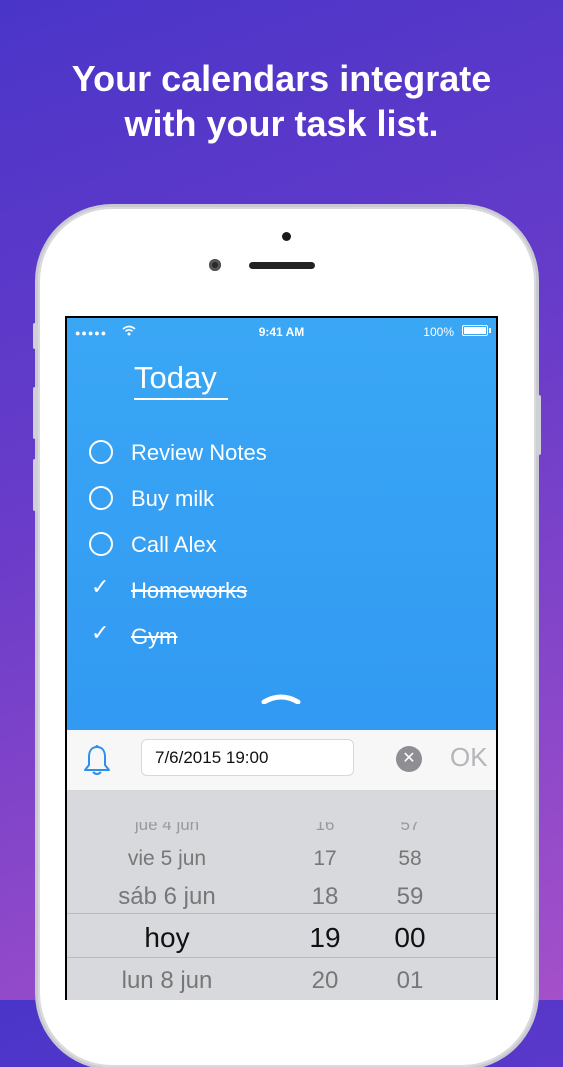 Image resolution: width=563 pixels, height=1067 pixels. I want to click on earpiece-speaker, so click(282, 265).